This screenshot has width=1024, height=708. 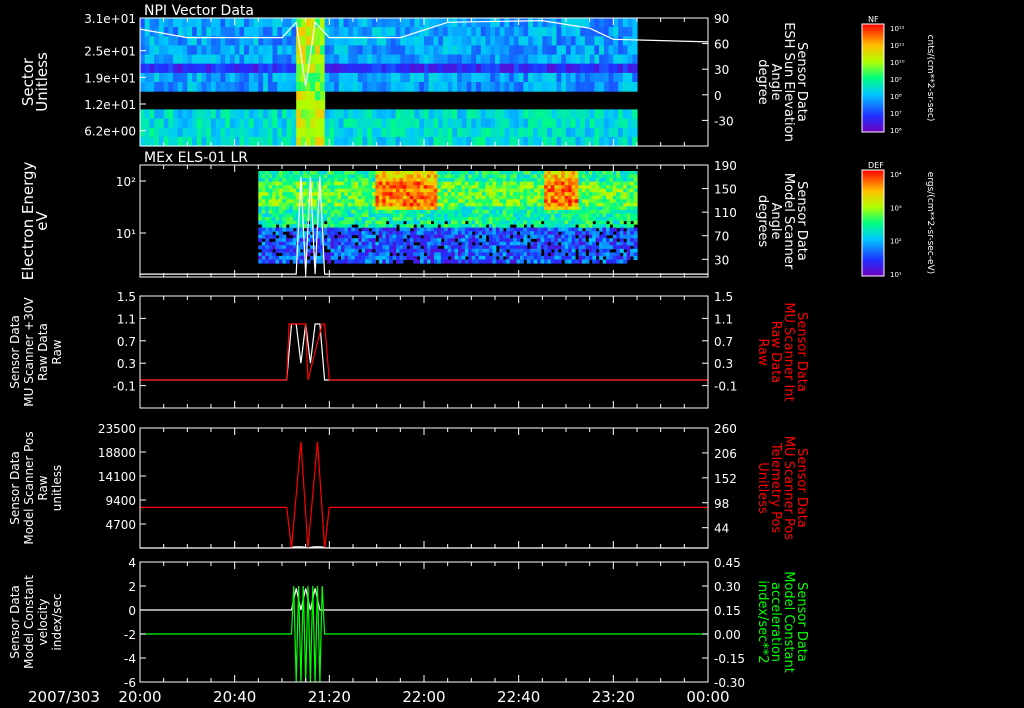 I want to click on y-tick-right-label: 0.00, so click(x=727, y=635).